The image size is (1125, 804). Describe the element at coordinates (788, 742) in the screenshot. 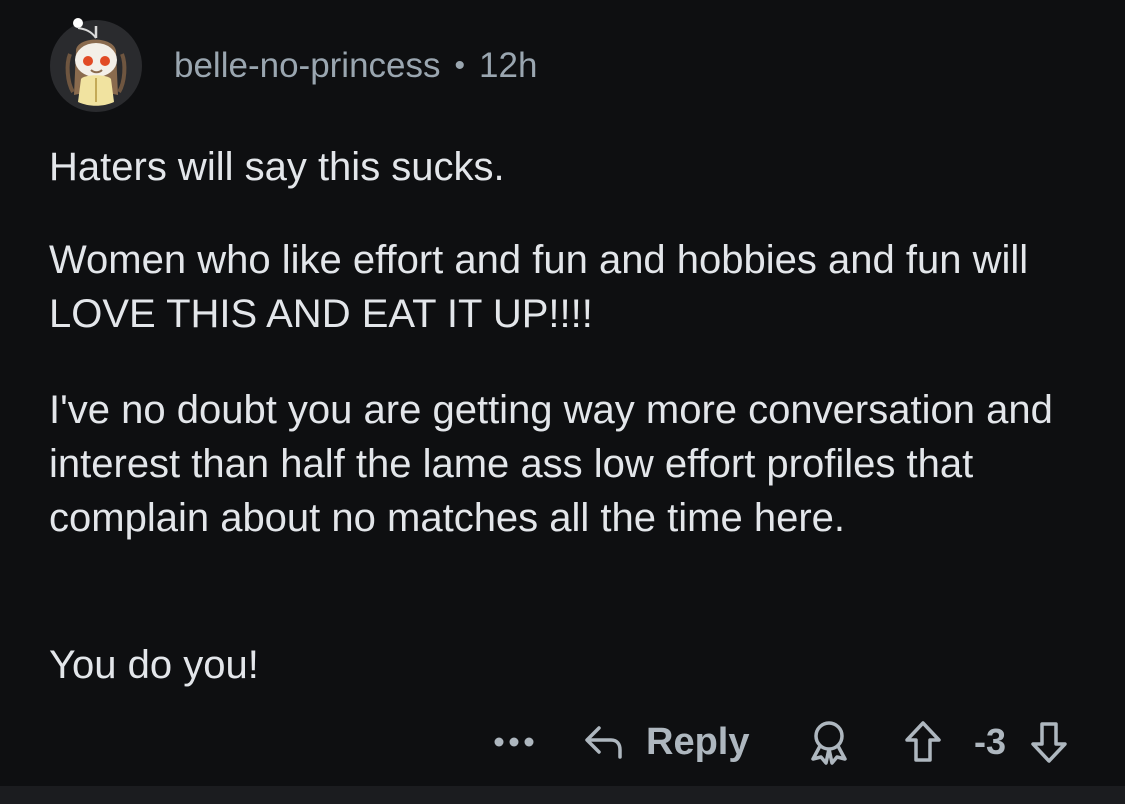

I see `comment-actions: Reply -3` at that location.